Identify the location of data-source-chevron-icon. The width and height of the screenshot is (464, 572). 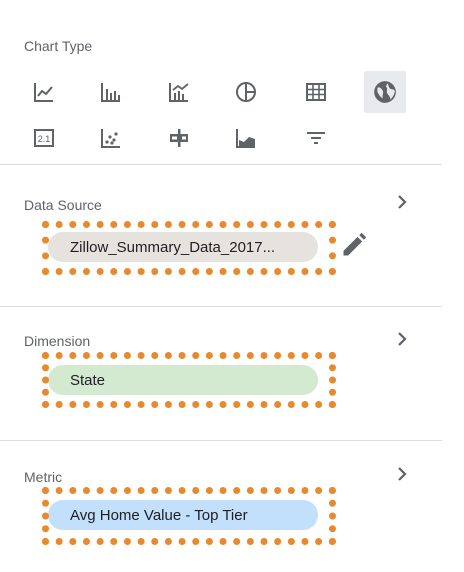
(402, 202).